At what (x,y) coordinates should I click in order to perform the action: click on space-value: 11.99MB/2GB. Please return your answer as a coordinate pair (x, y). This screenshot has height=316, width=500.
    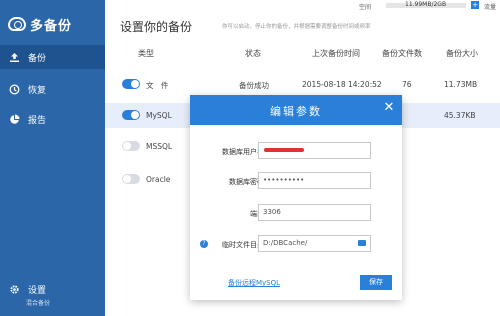
    Looking at the image, I should click on (426, 4).